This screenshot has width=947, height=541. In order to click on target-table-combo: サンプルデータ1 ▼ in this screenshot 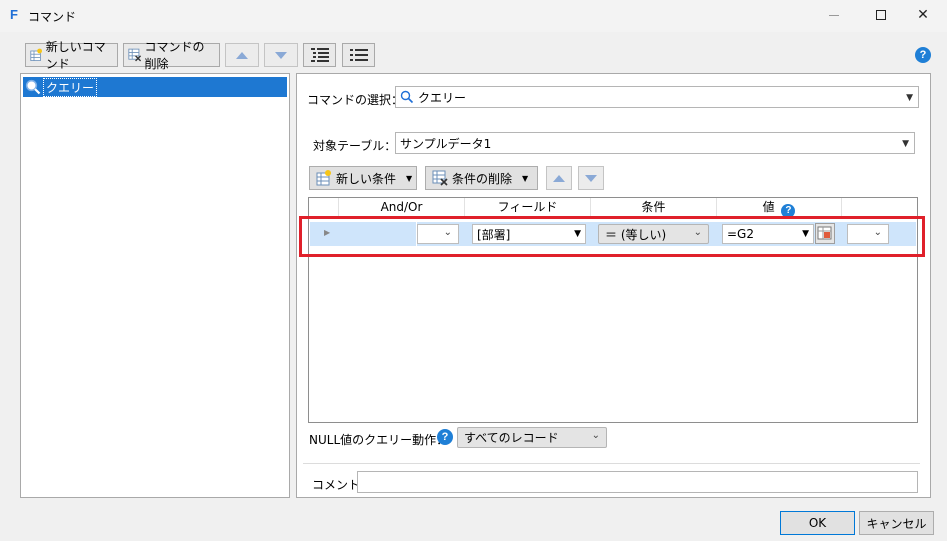, I will do `click(655, 143)`.